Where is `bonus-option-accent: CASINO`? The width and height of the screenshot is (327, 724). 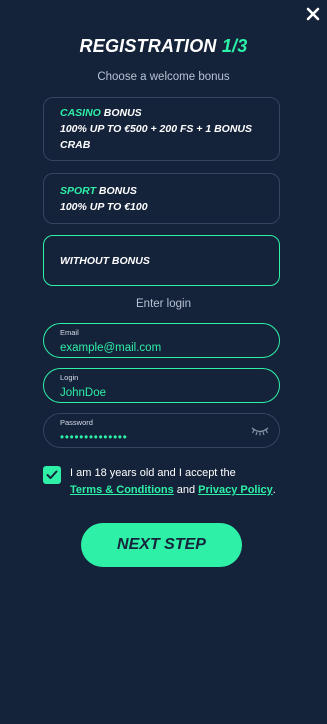 bonus-option-accent: CASINO is located at coordinates (80, 113).